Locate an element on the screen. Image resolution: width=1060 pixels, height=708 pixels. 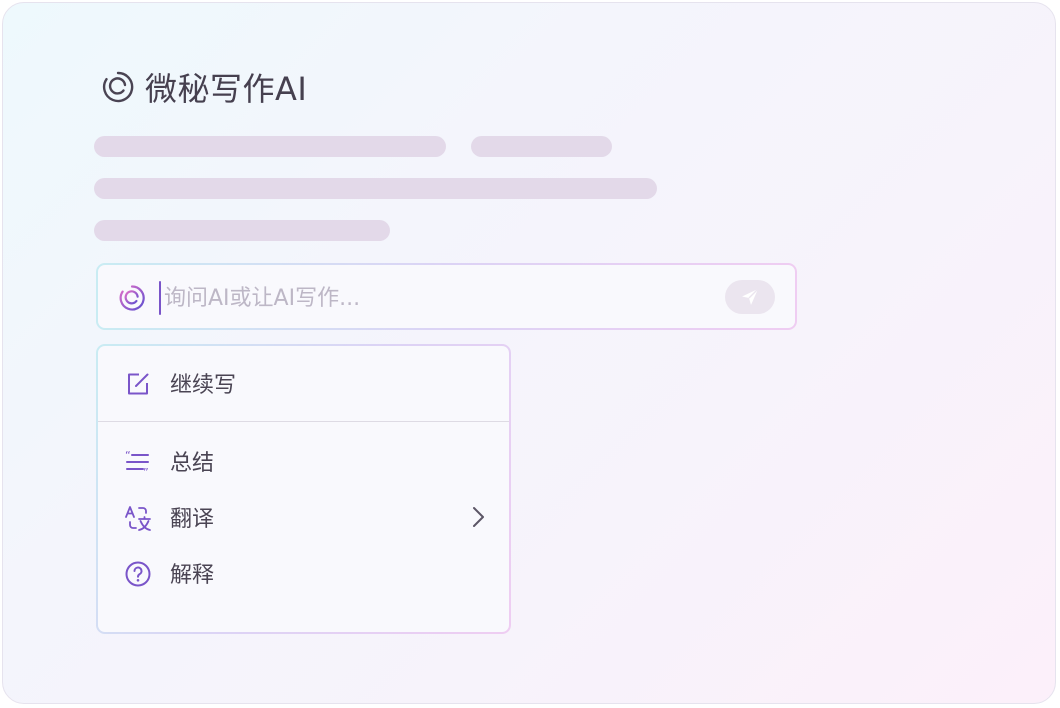
send-icon is located at coordinates (750, 296).